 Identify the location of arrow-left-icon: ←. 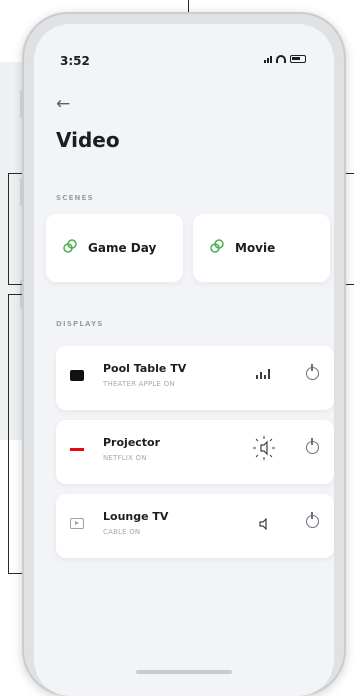
(63, 104).